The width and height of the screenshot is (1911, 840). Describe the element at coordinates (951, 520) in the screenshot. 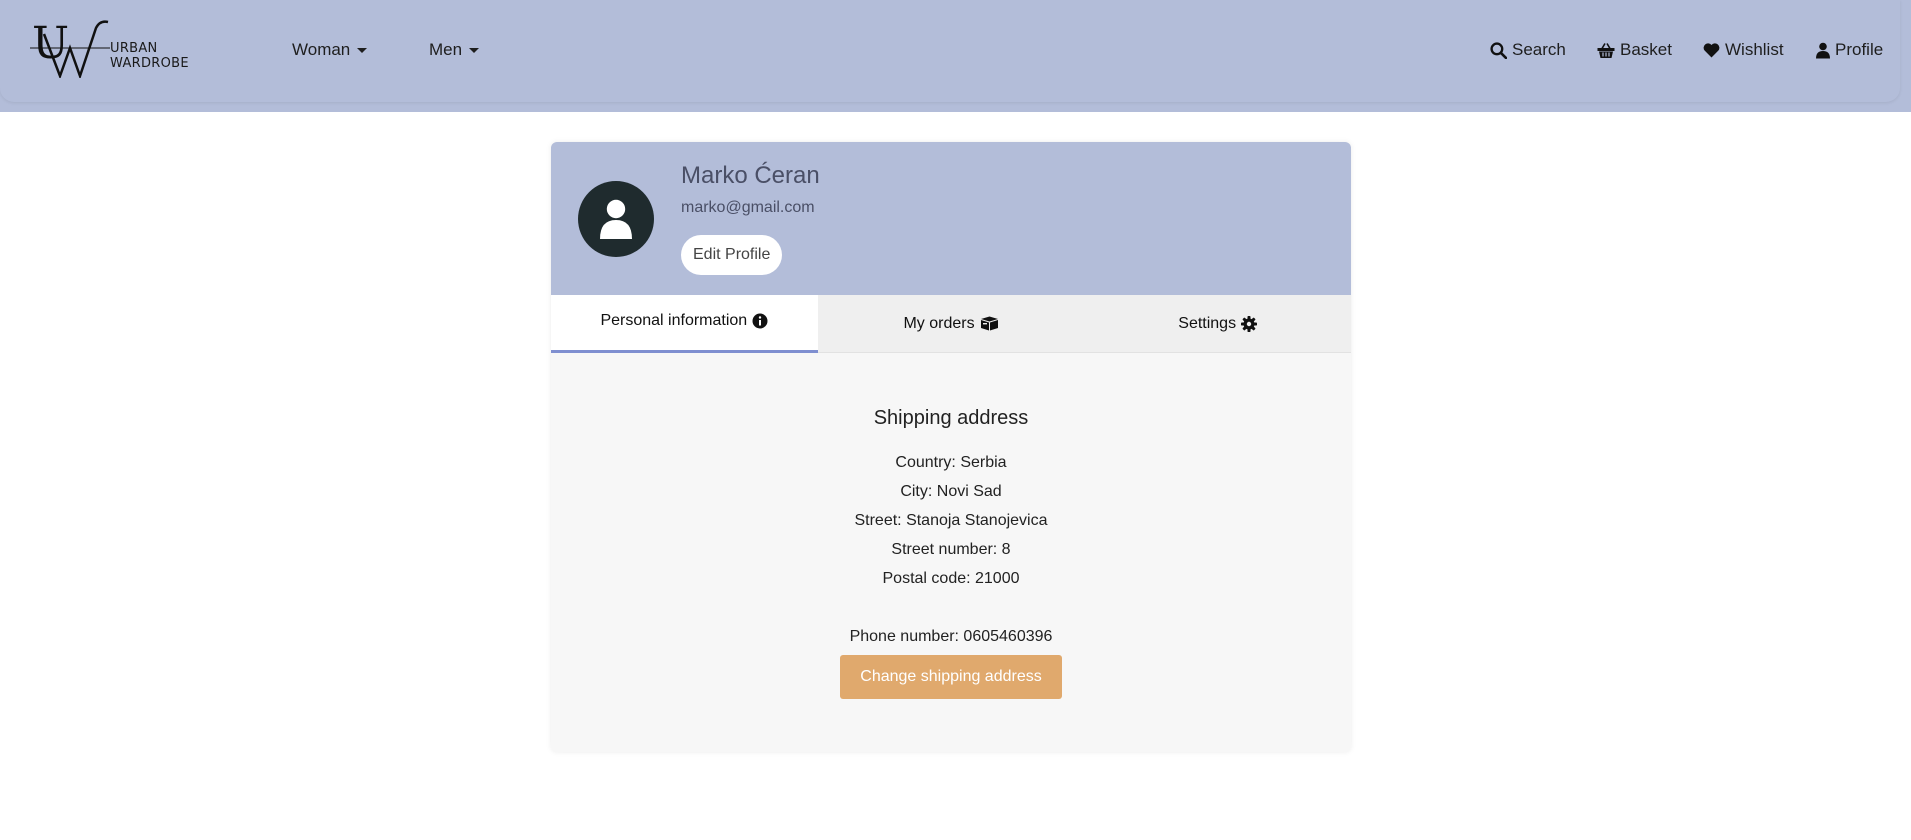

I see `address-street: Street: Stanoja Stanojevica` at that location.